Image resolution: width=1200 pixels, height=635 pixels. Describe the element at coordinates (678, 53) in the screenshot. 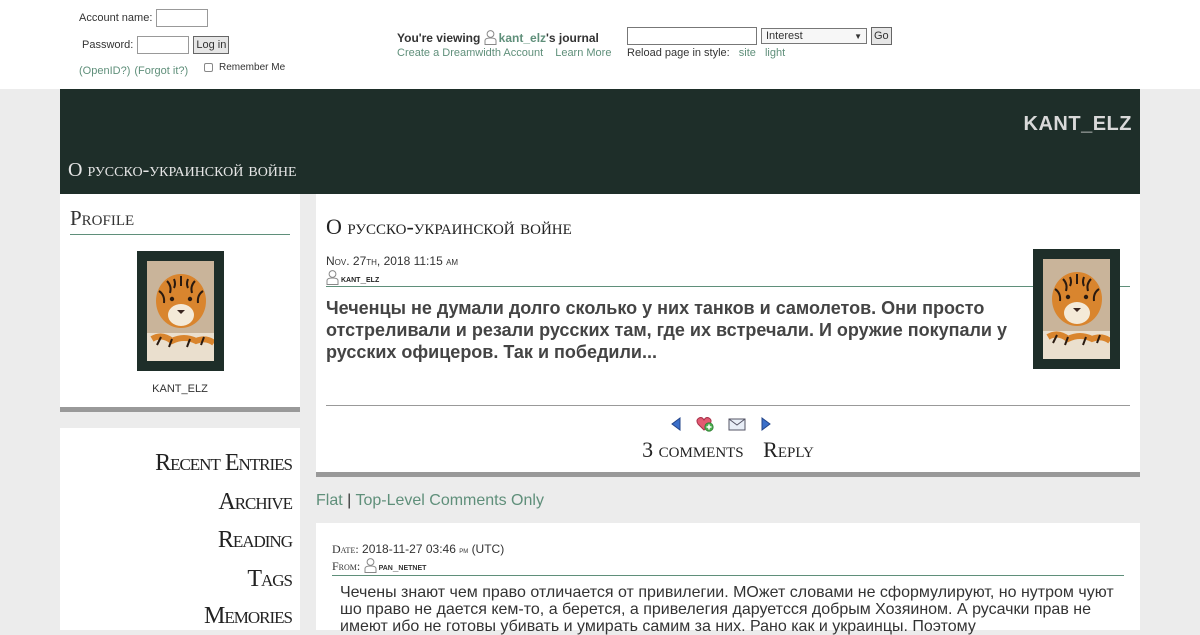

I see `reload-style-label: Reload page in style:` at that location.